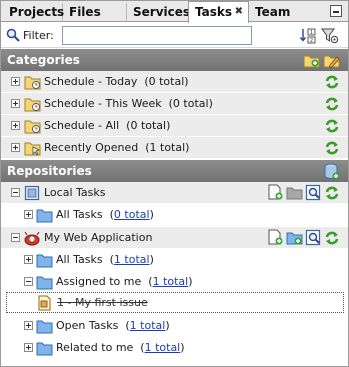 Image resolution: width=349 pixels, height=367 pixels. I want to click on tab-files: Files, so click(95, 12).